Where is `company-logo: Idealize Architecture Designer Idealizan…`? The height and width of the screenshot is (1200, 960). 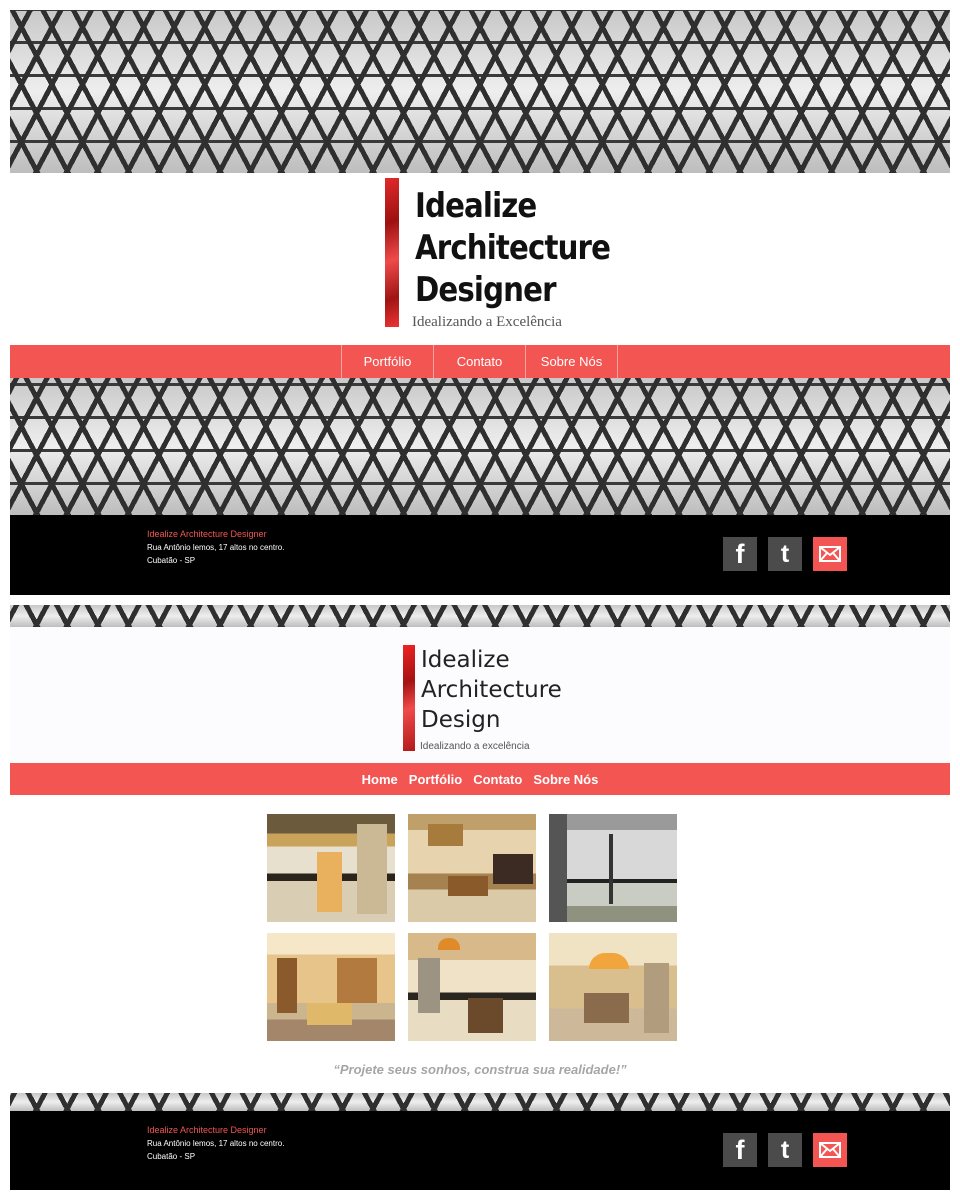
company-logo: Idealize Architecture Designer Idealizan… is located at coordinates (498, 254).